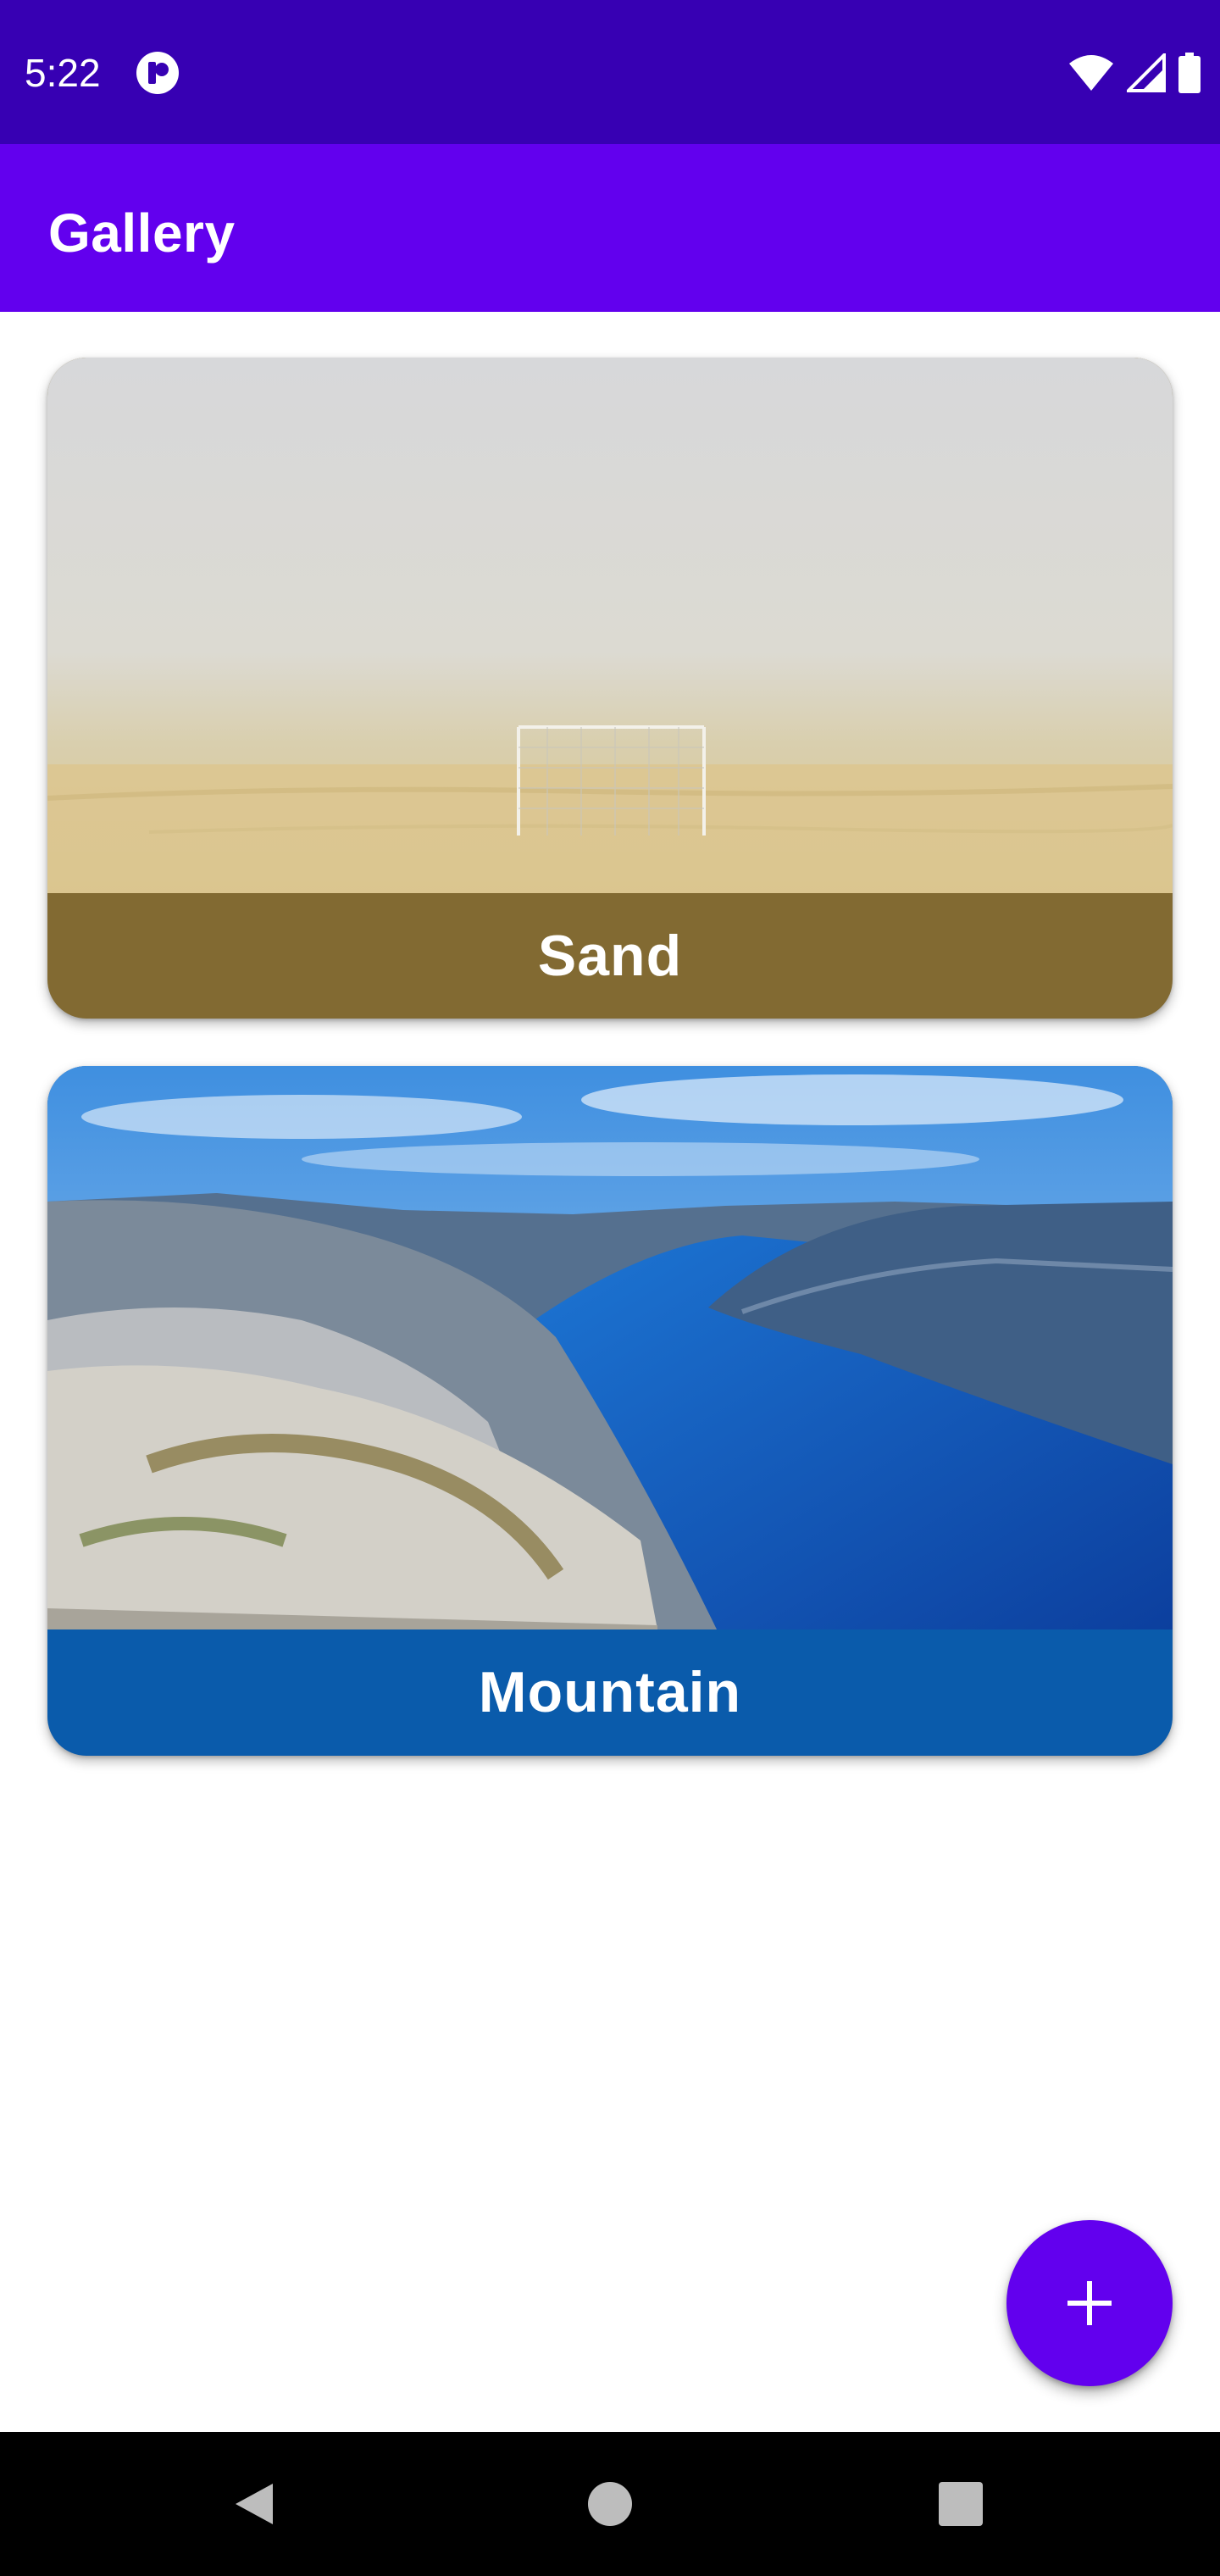 Image resolution: width=1220 pixels, height=2576 pixels. I want to click on app-notification-icon, so click(157, 73).